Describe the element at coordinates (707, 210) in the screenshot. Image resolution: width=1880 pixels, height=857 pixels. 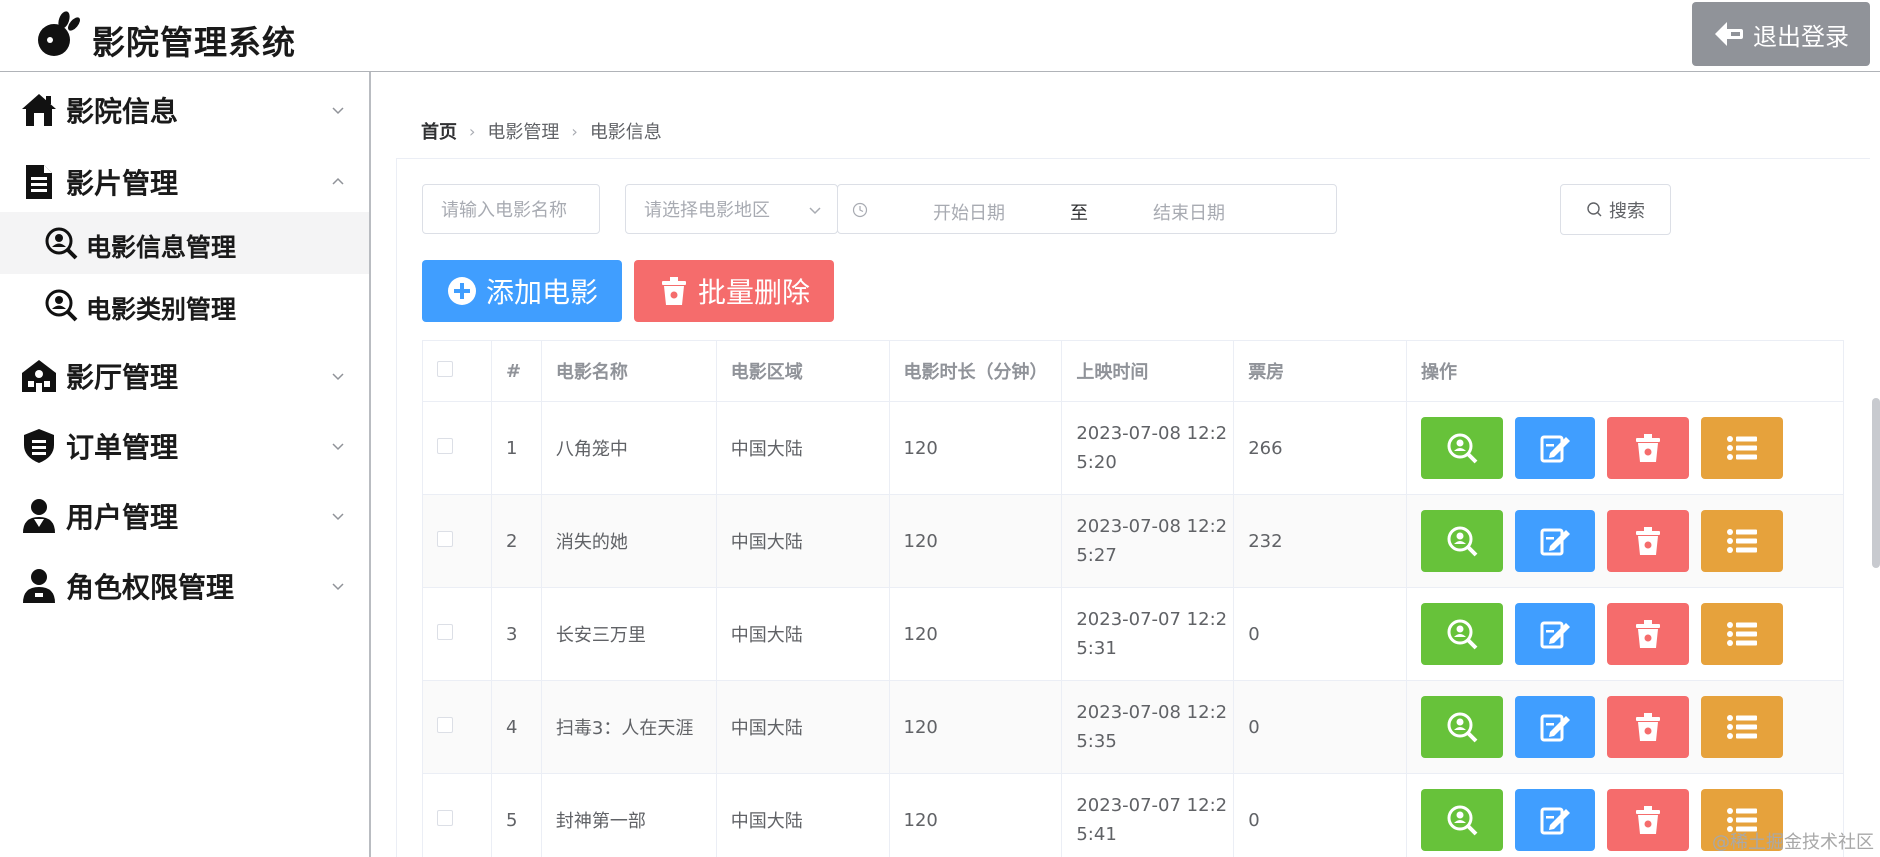
I see `region-placeholder: 请选择电影地区` at that location.